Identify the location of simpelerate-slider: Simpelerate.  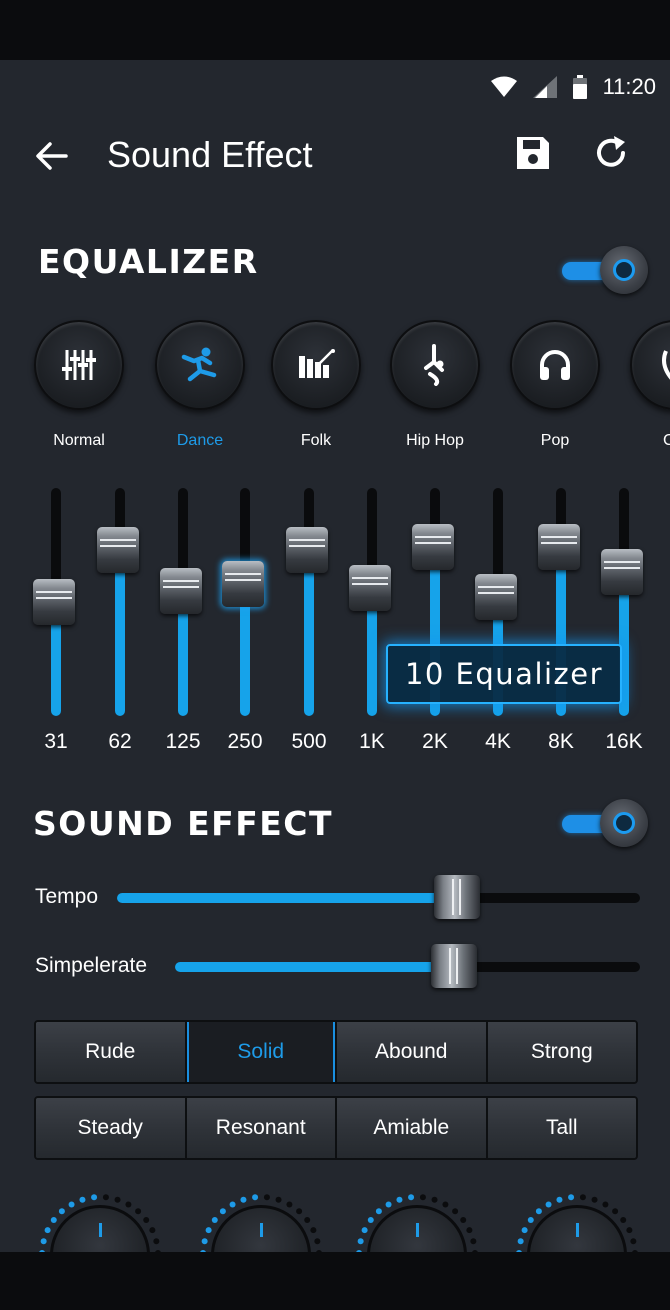
(337, 967).